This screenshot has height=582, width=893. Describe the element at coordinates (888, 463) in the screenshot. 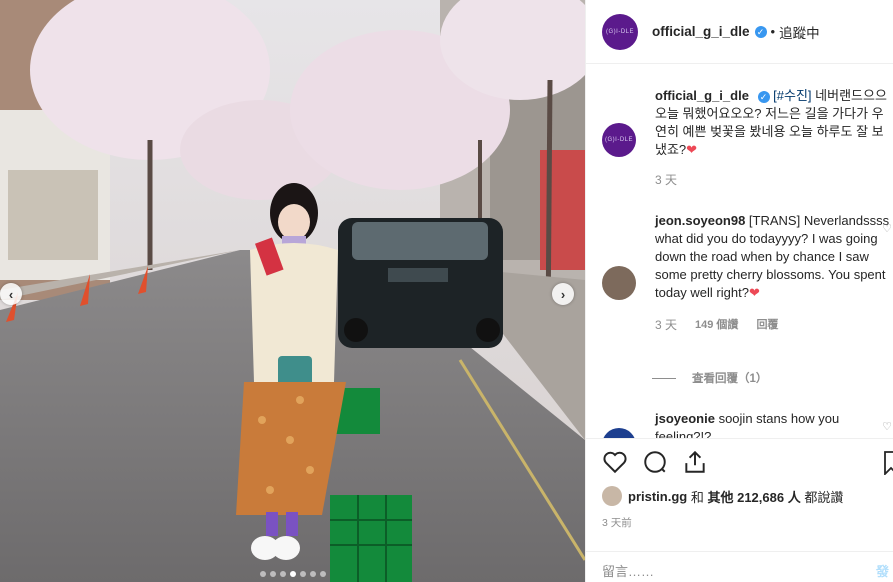

I see `bookmark-icon` at that location.